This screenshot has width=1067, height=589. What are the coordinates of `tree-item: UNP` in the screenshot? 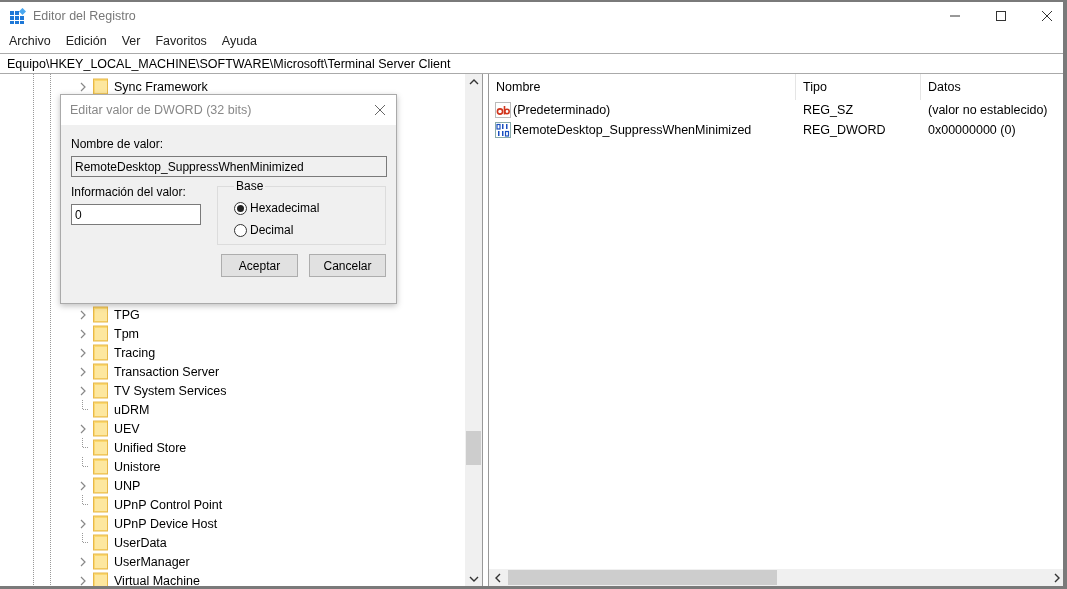 It's located at (127, 485).